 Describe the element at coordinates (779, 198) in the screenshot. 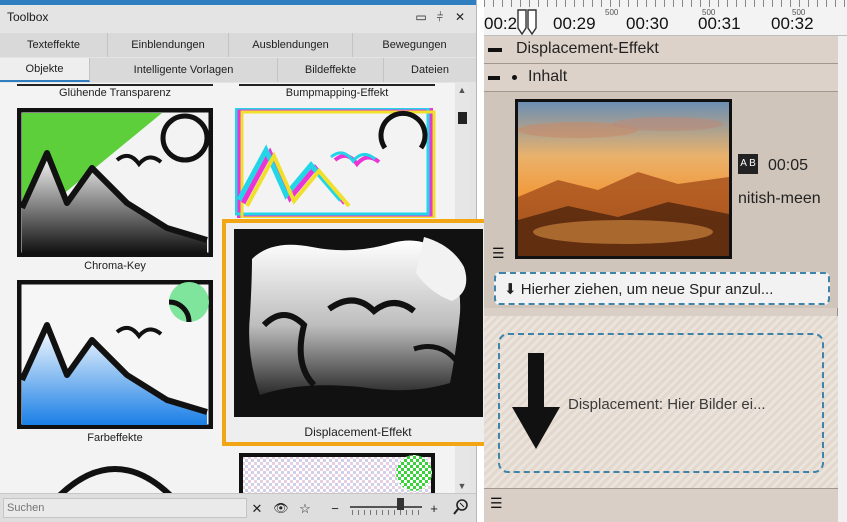

I see `clip-name: nitish-meen` at that location.